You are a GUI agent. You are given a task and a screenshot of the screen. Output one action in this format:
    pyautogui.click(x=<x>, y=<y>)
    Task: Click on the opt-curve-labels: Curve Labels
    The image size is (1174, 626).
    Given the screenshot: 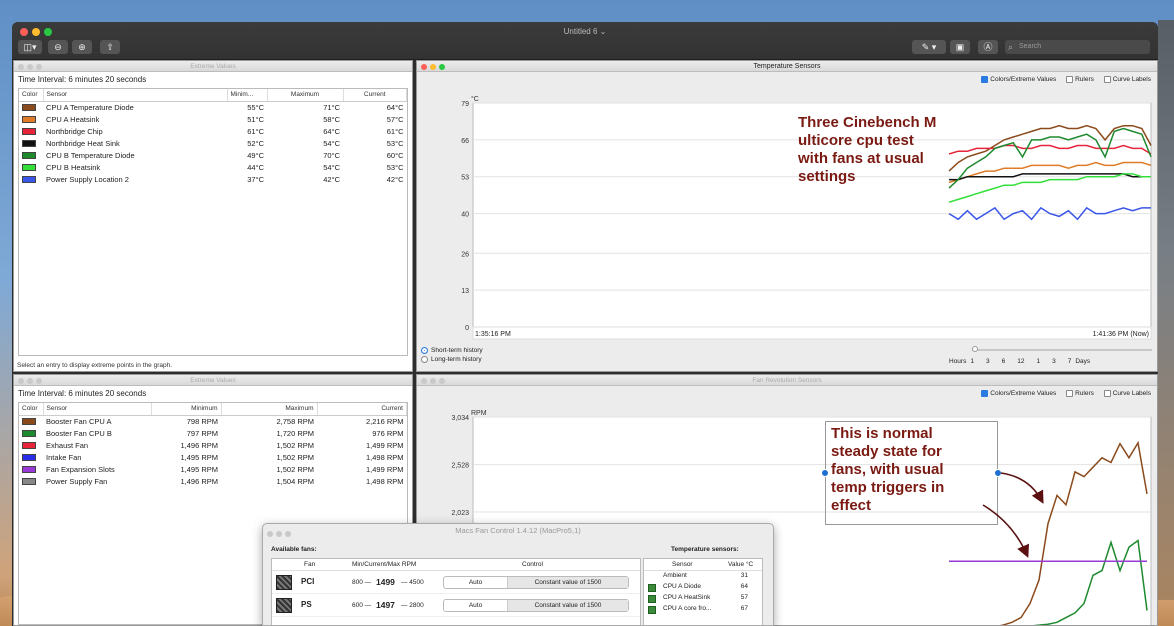 What is the action you would take?
    pyautogui.click(x=1127, y=79)
    